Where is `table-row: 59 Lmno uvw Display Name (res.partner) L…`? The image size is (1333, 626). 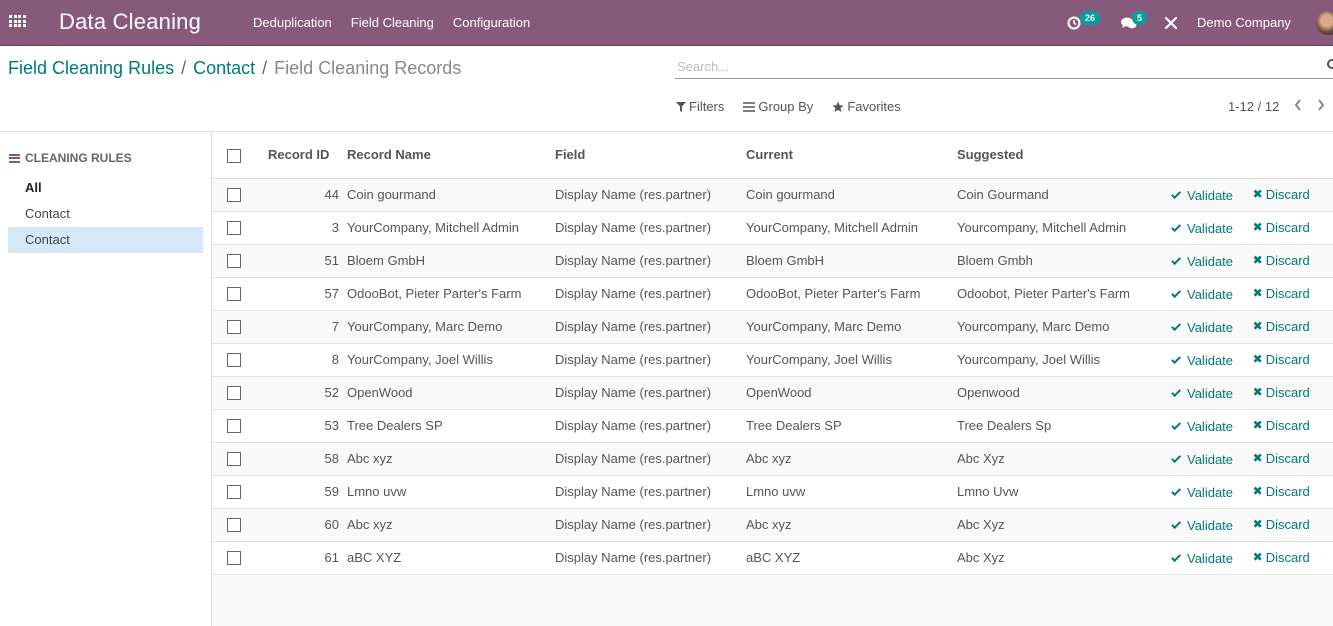
table-row: 59 Lmno uvw Display Name (res.partner) L… is located at coordinates (772, 492).